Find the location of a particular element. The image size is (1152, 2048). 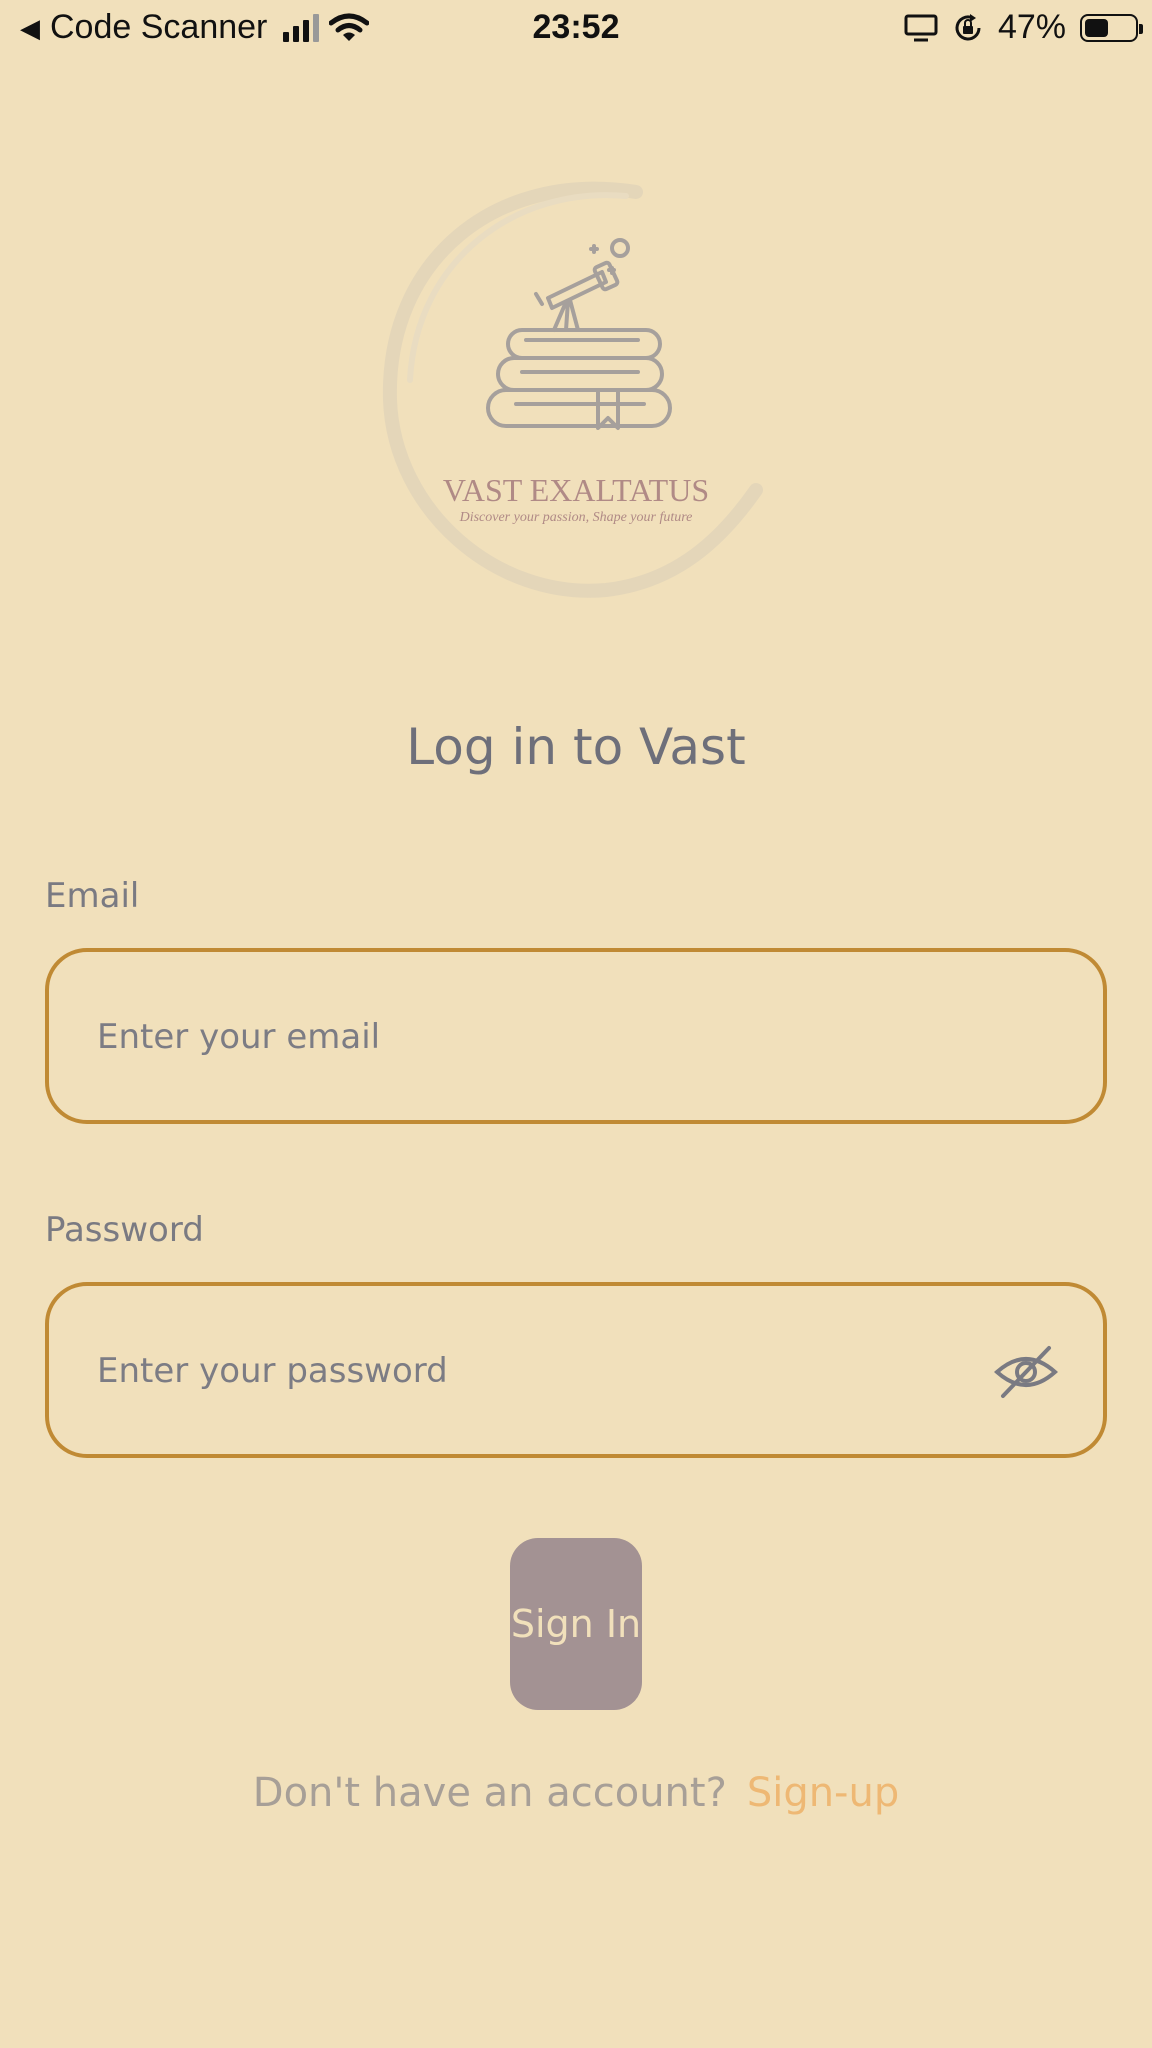

battery-percent: 47% is located at coordinates (1031, 27).